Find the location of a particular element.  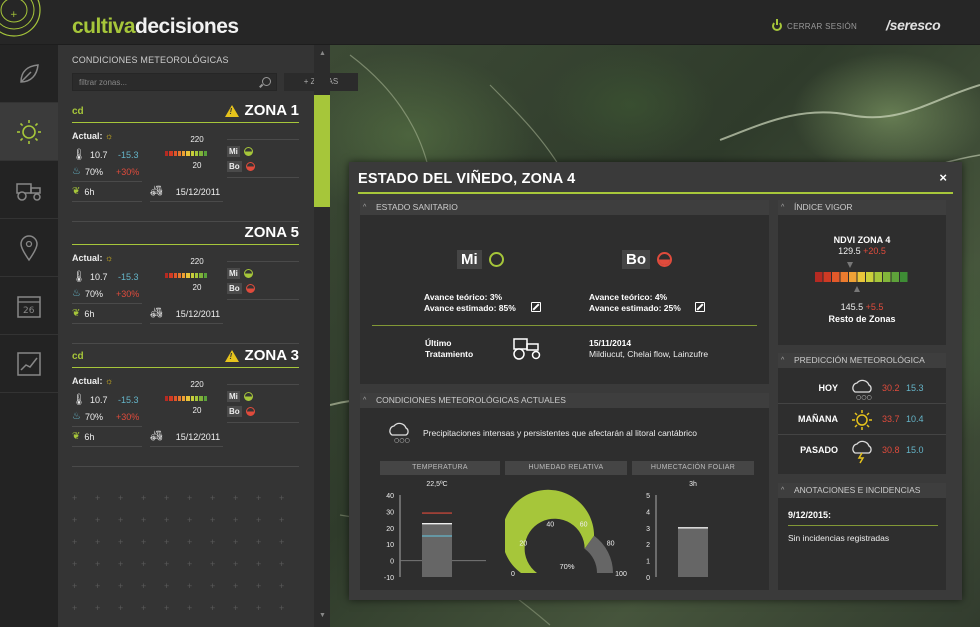

last-treatment-label: Último Tratamiento is located at coordinates (449, 349).